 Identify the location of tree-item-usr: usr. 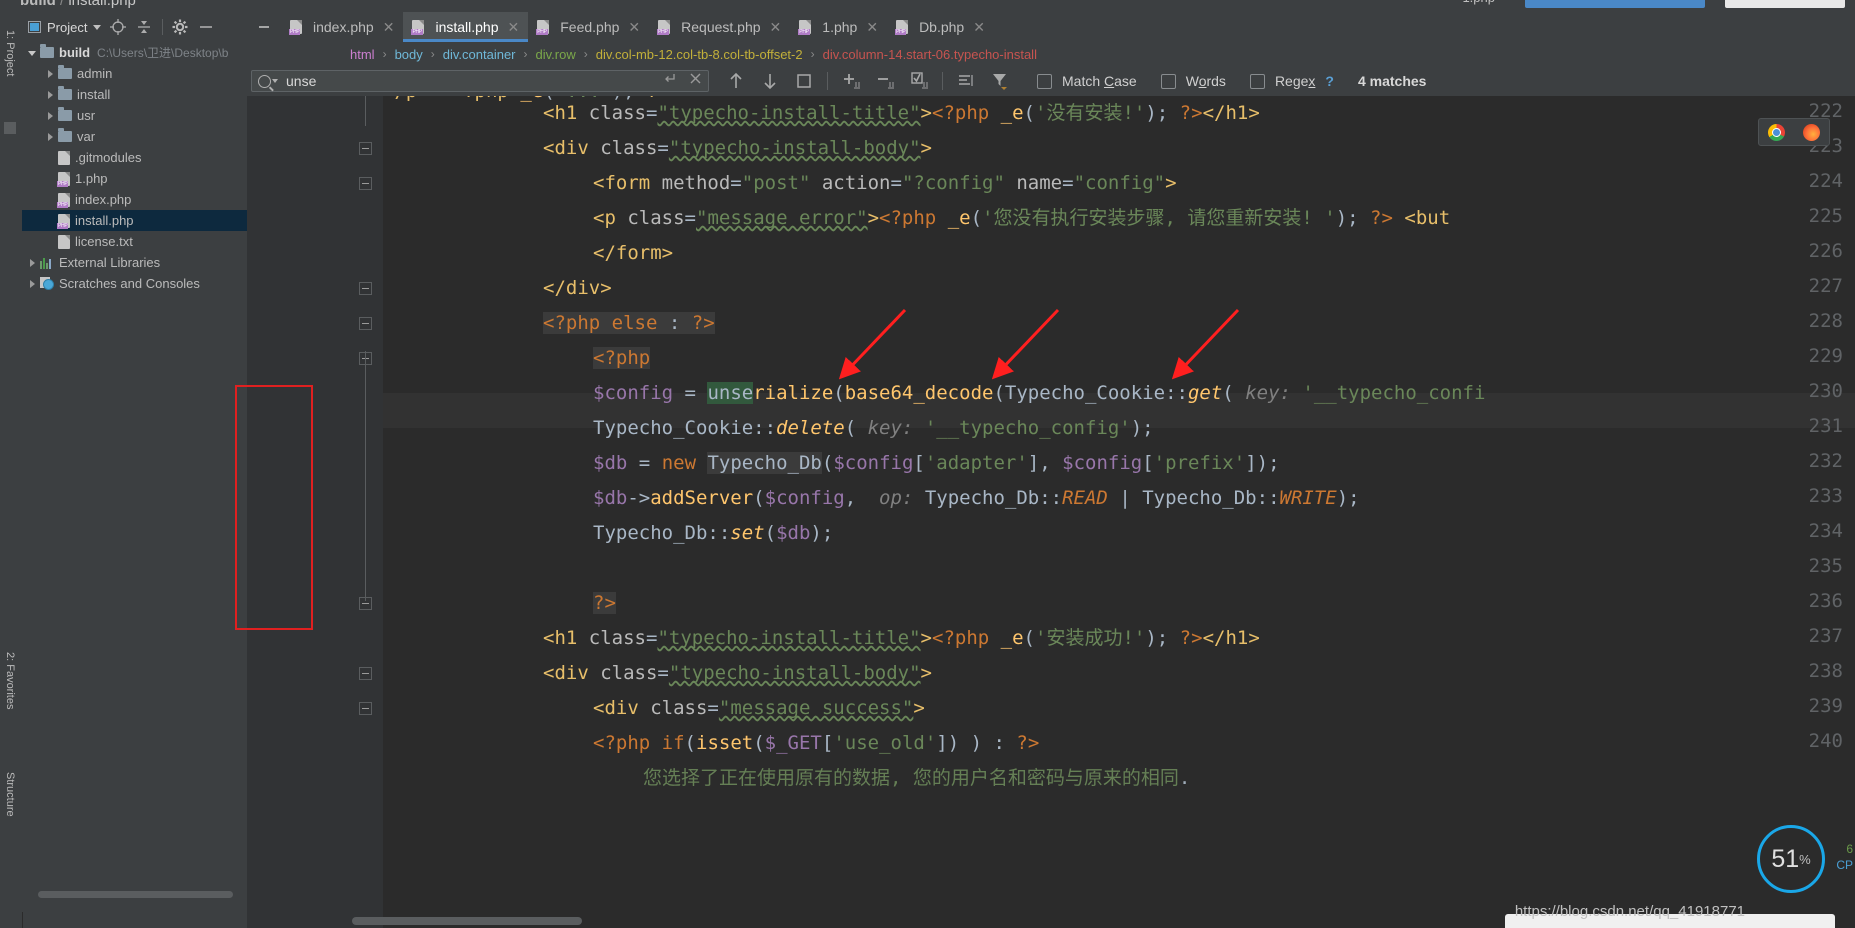
(134, 115).